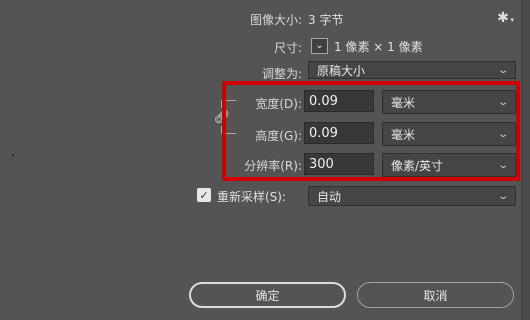 This screenshot has width=530, height=320. I want to click on image-size-value: 3 字节, so click(326, 20).